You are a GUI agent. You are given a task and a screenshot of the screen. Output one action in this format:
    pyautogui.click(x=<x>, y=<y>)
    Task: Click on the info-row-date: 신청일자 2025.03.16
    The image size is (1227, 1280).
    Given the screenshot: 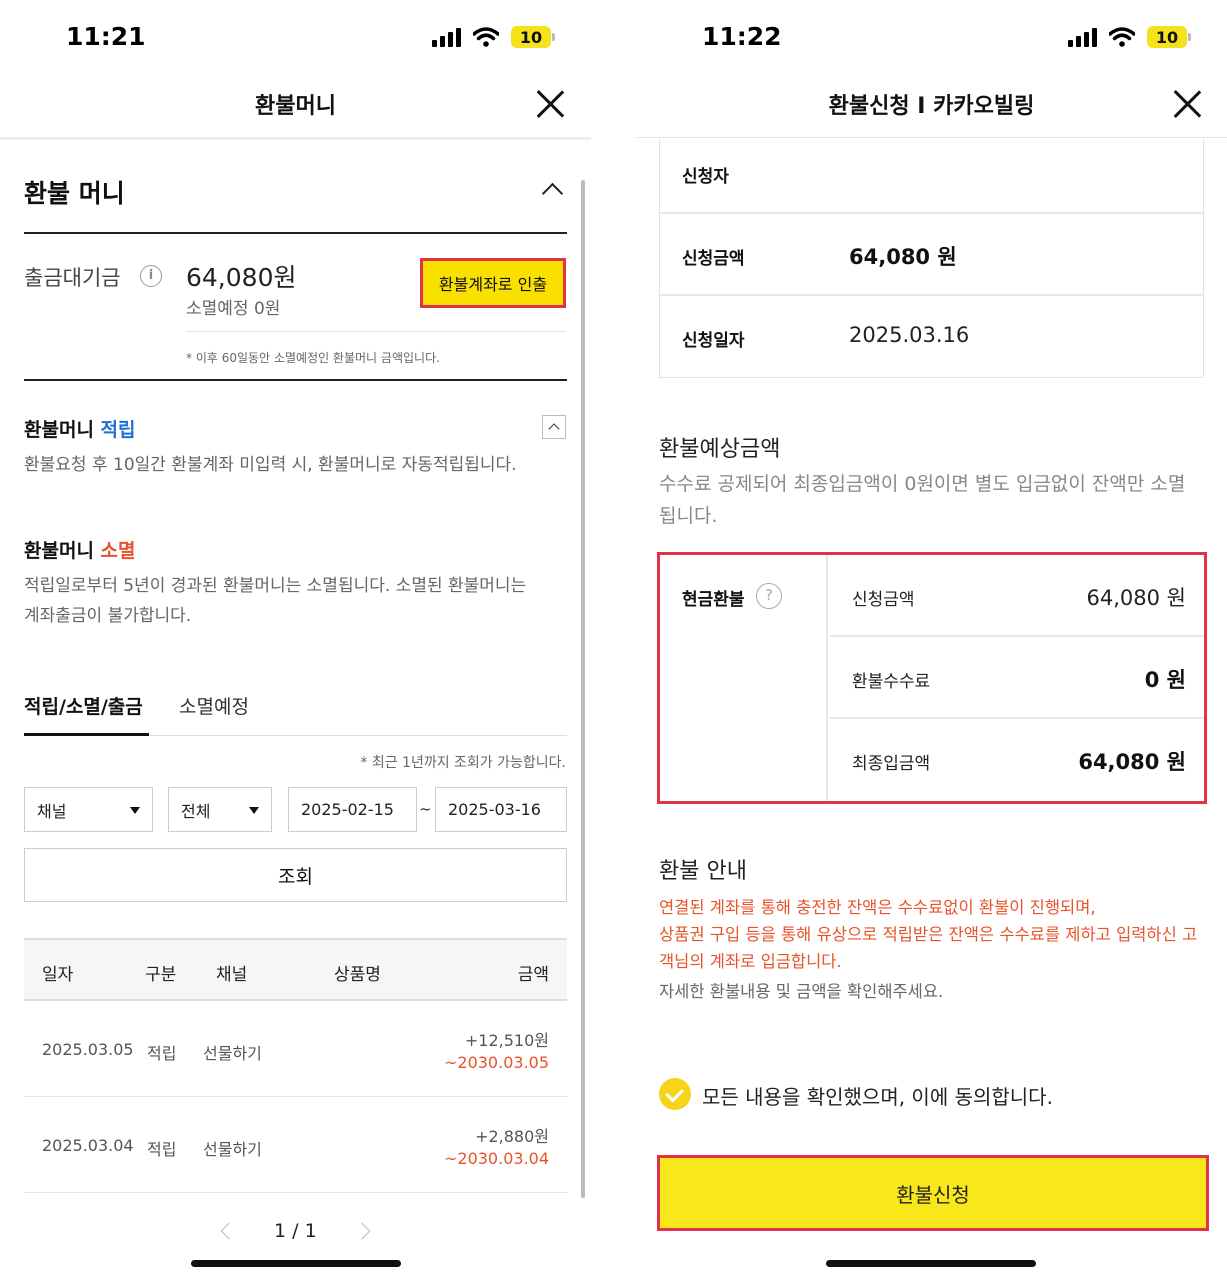 What is the action you would take?
    pyautogui.click(x=931, y=337)
    